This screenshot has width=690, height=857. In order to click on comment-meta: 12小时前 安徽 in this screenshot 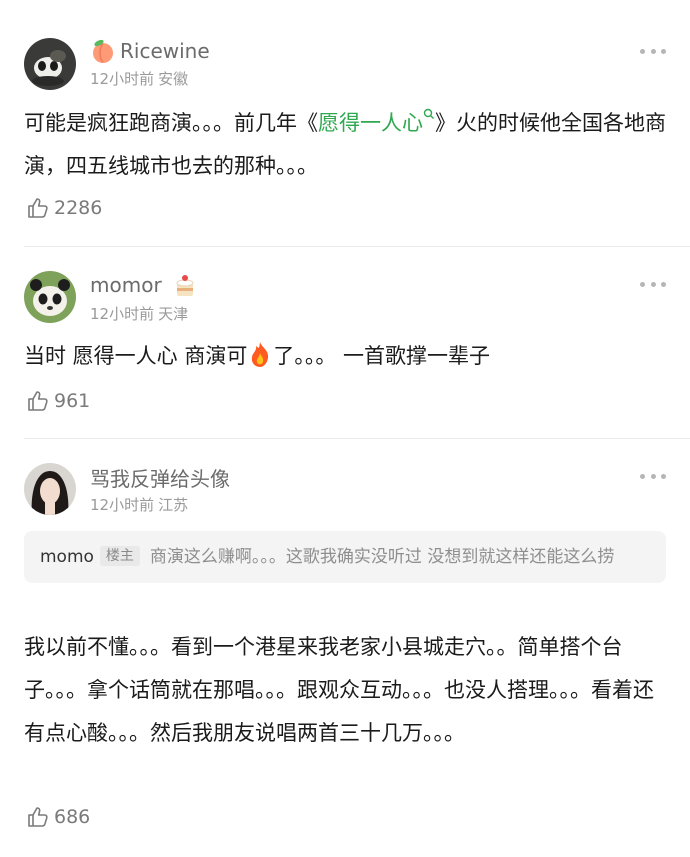, I will do `click(139, 78)`.